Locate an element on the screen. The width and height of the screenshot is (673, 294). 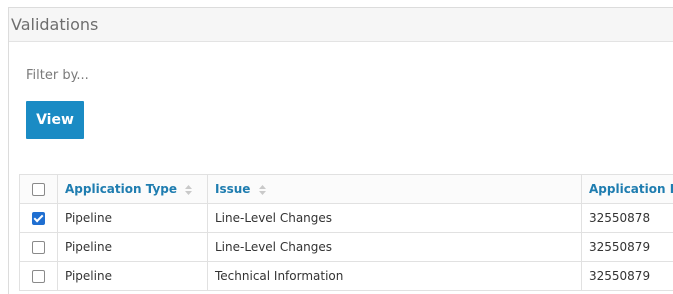
panel-title: Validations is located at coordinates (54, 24).